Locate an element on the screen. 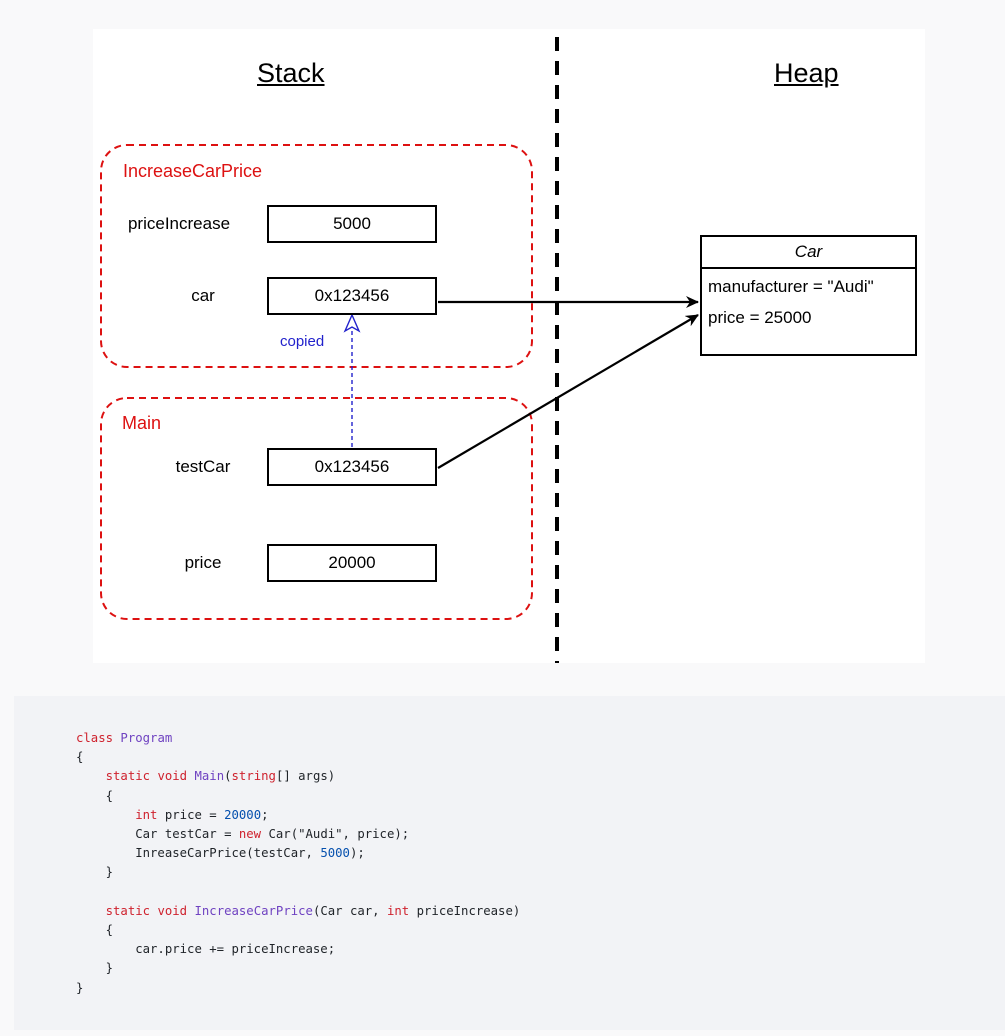 The width and height of the screenshot is (1005, 1036). code-token: ); is located at coordinates (357, 853).